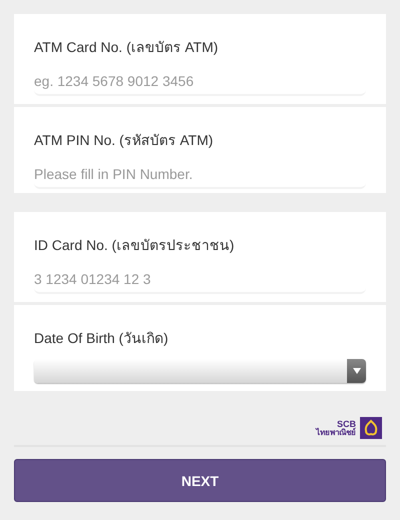  I want to click on logo-name: SCB, so click(346, 424).